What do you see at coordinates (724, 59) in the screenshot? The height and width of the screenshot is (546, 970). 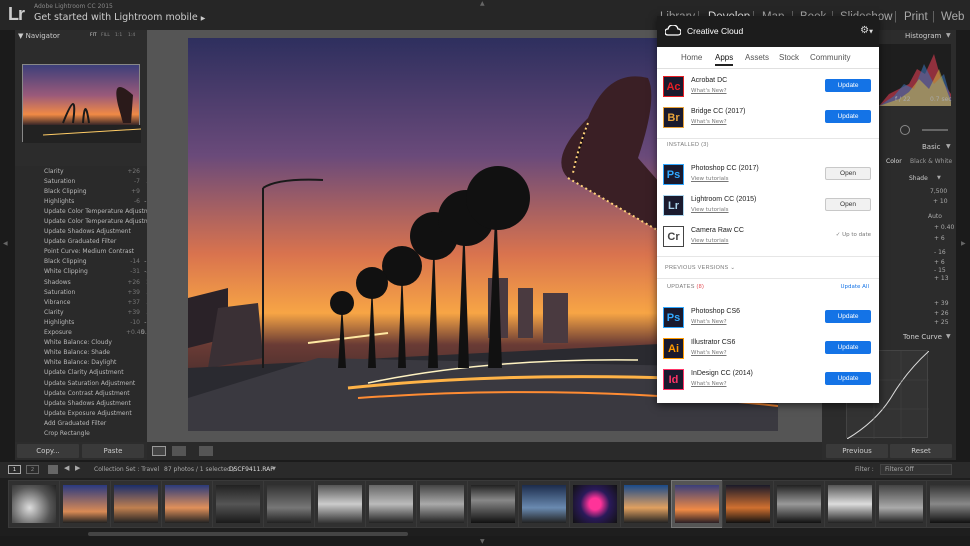 I see `cc-tab-apps: Apps` at bounding box center [724, 59].